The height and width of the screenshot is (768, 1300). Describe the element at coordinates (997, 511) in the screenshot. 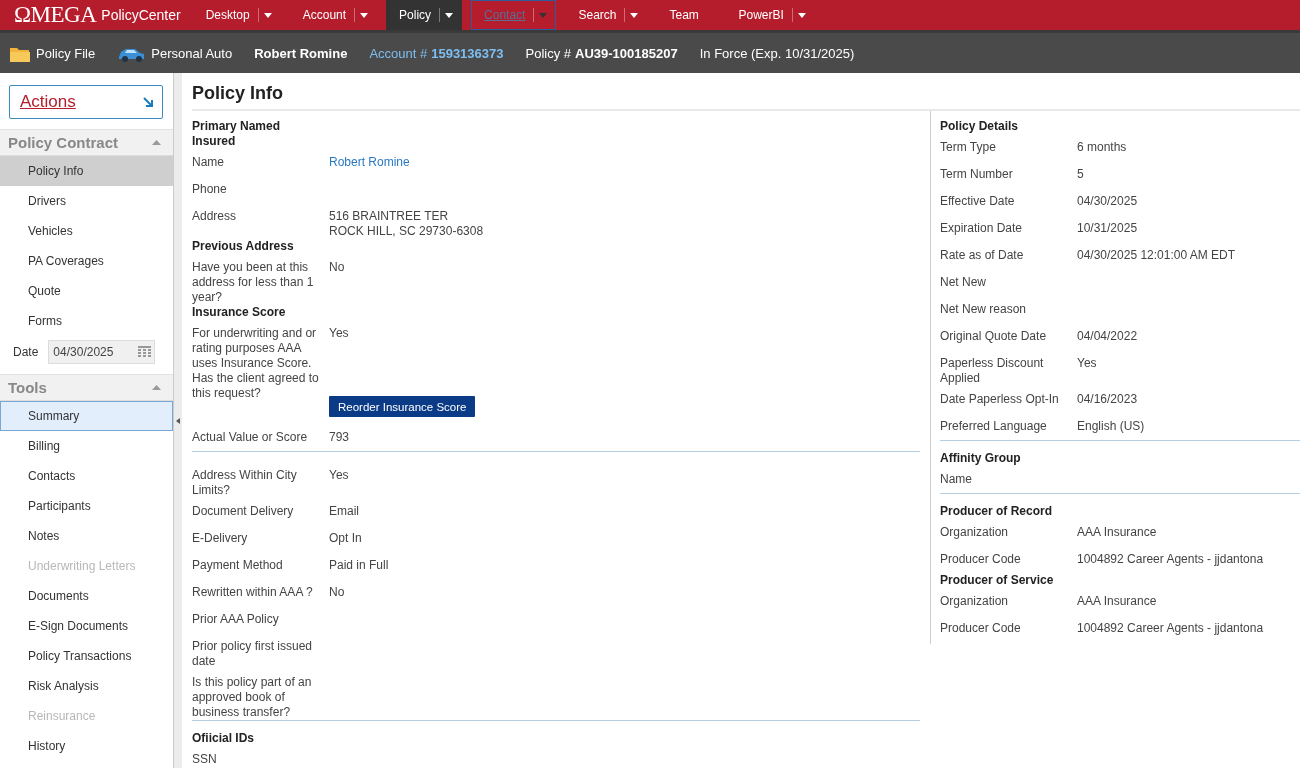

I see `section-heading: Producer of Record` at that location.